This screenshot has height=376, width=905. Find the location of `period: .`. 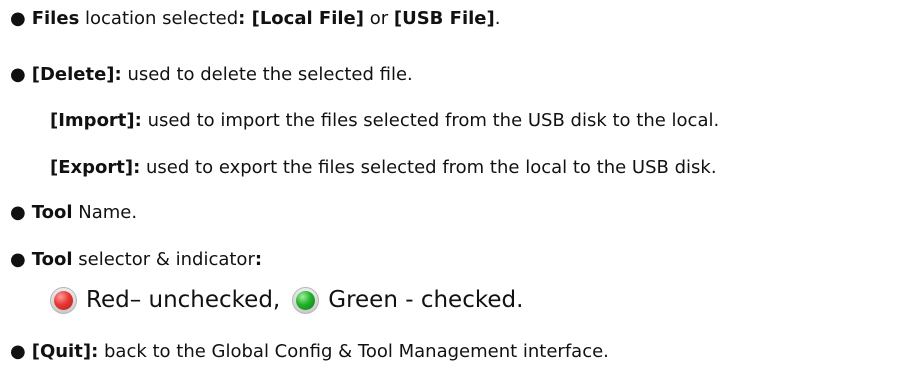

period: . is located at coordinates (497, 18).